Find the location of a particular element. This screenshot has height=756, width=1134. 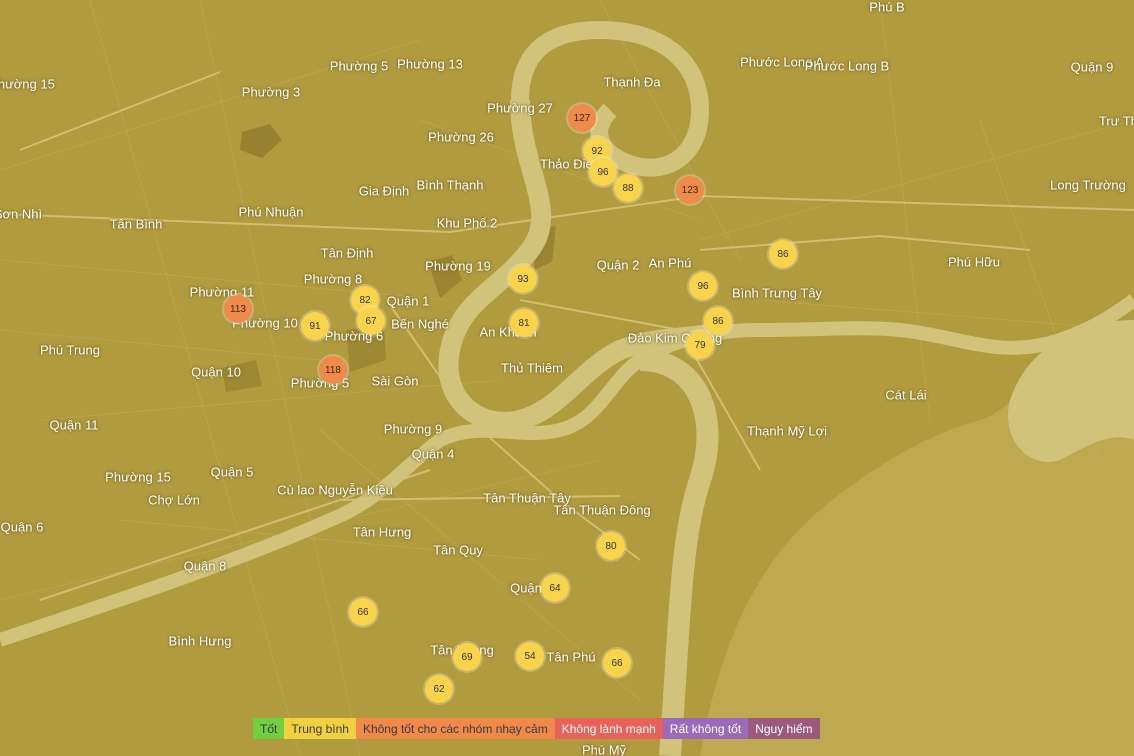

aqi-marker: 67 is located at coordinates (371, 321).